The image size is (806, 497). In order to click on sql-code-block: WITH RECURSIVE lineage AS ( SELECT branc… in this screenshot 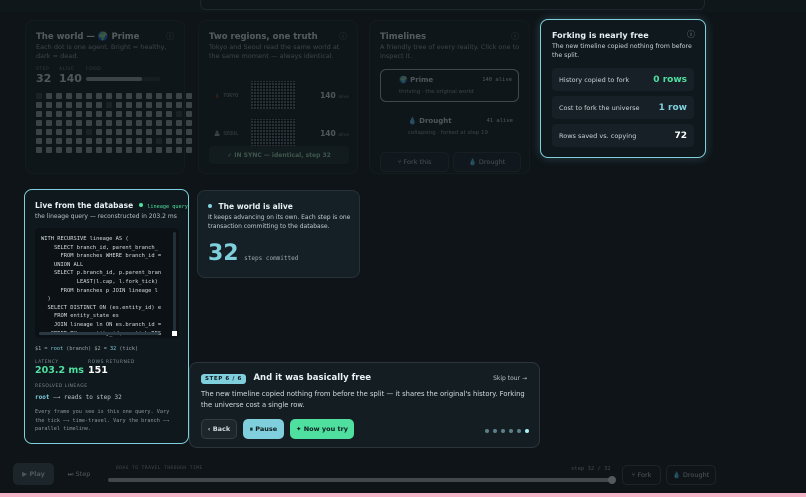, I will do `click(107, 283)`.